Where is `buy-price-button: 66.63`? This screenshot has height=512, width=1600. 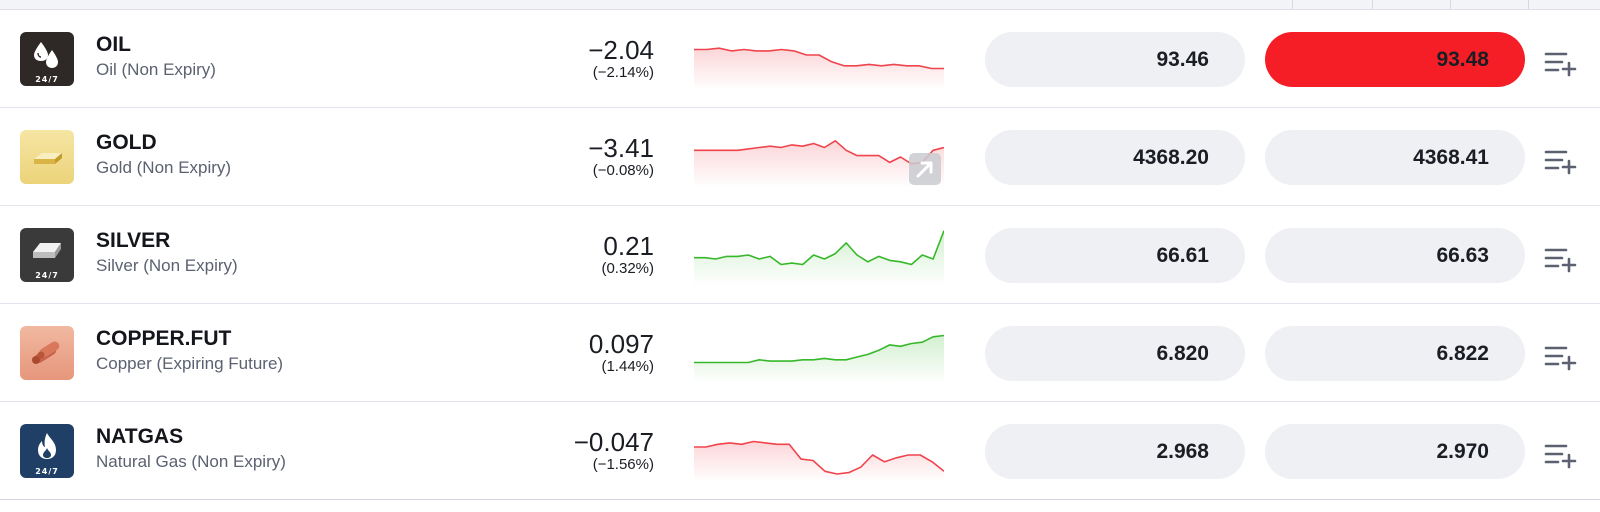
buy-price-button: 66.63 is located at coordinates (1395, 255).